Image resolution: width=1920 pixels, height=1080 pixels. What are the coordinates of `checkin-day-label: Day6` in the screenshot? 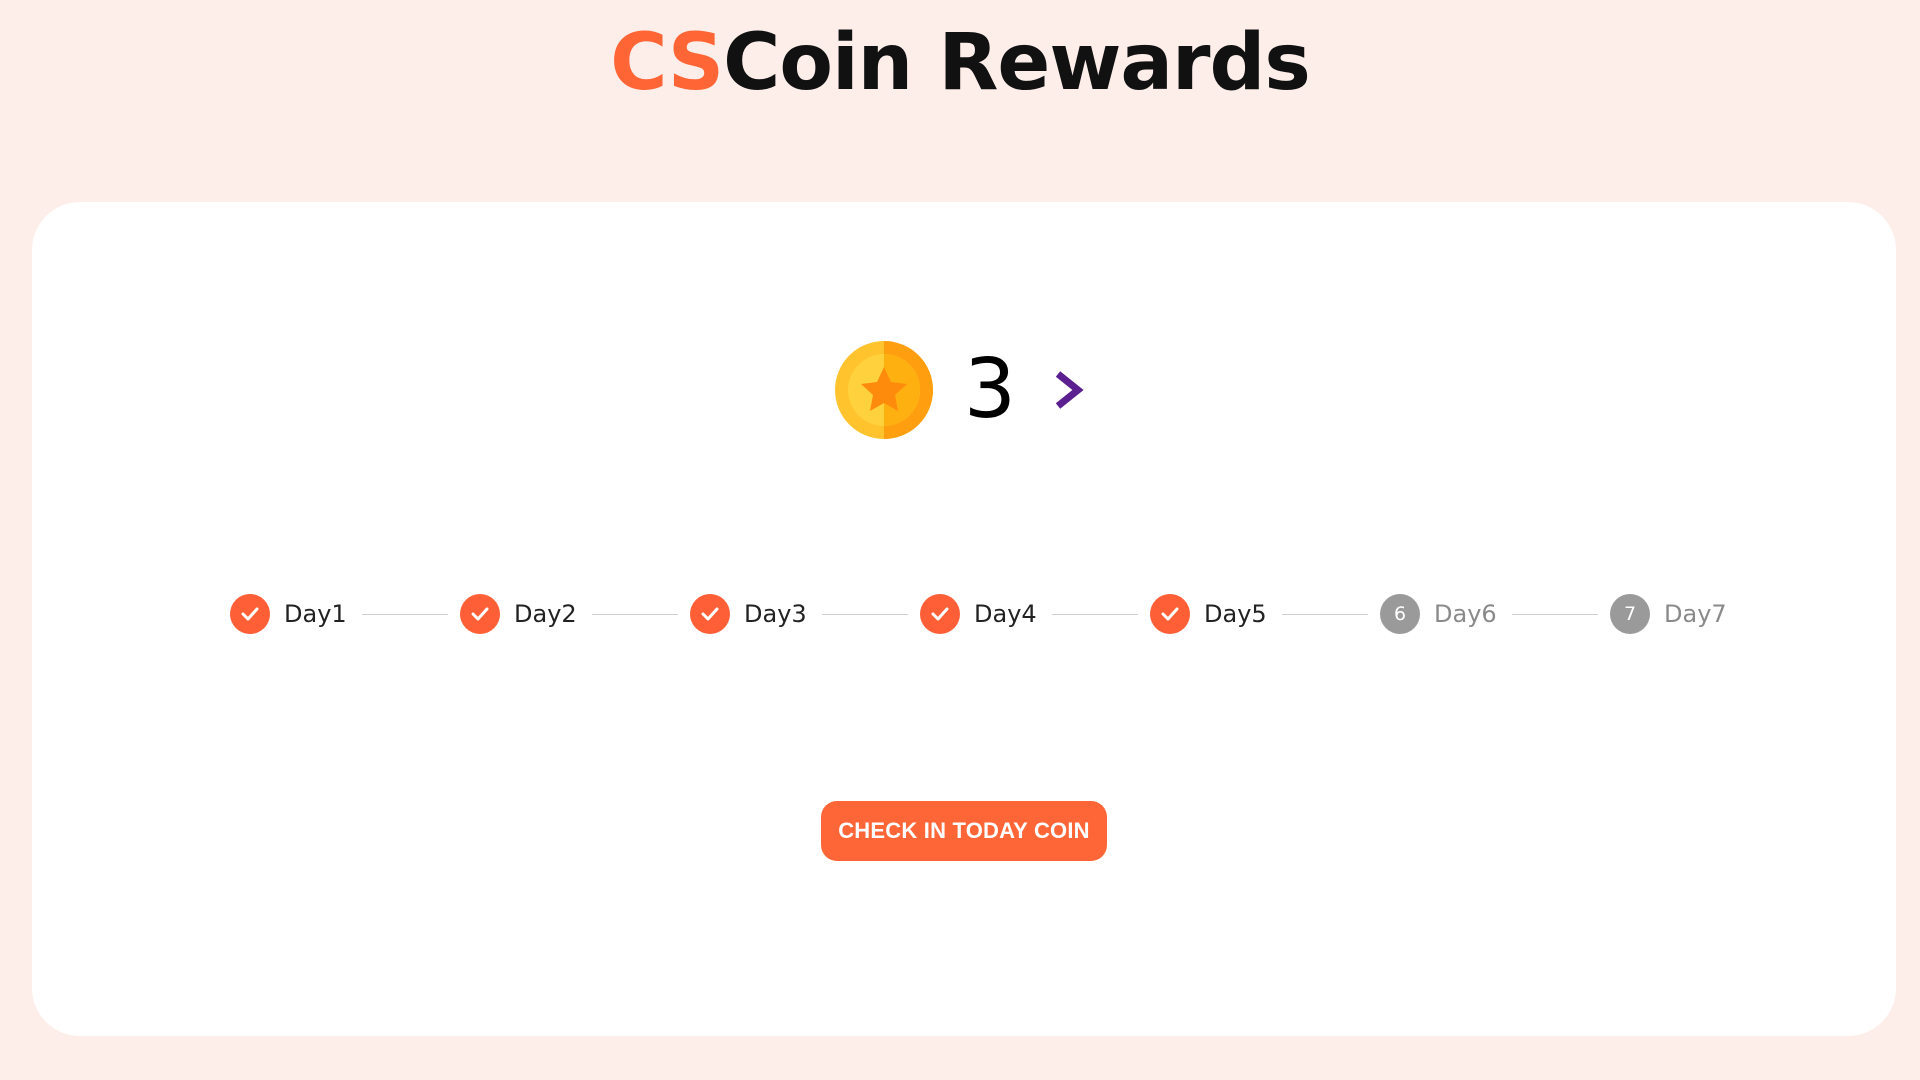 It's located at (1465, 614).